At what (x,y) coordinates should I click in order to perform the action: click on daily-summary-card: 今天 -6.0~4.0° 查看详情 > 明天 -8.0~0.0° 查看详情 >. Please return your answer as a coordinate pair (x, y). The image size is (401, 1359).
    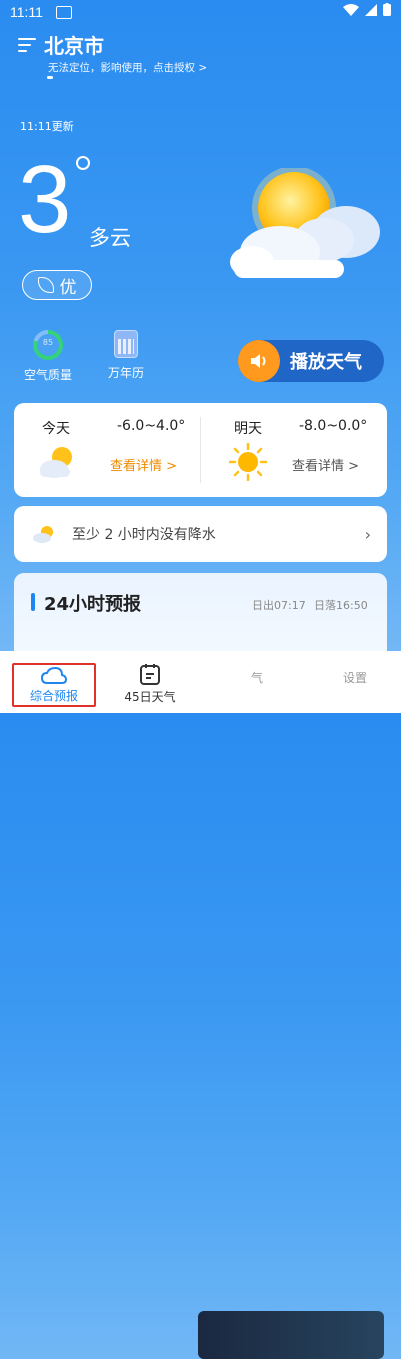
    Looking at the image, I should click on (200, 450).